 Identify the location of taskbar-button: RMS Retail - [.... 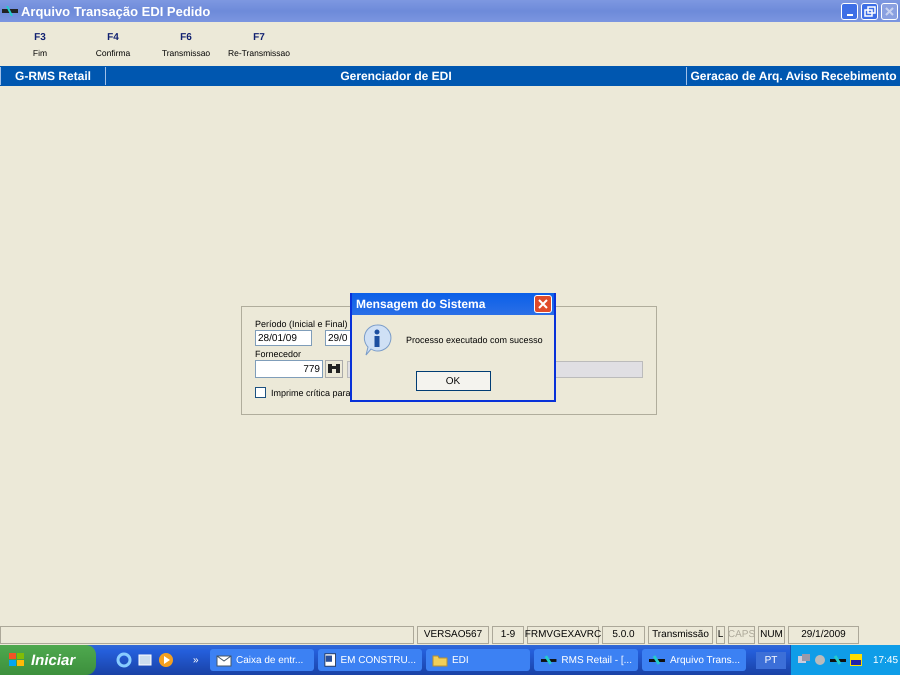
(586, 660).